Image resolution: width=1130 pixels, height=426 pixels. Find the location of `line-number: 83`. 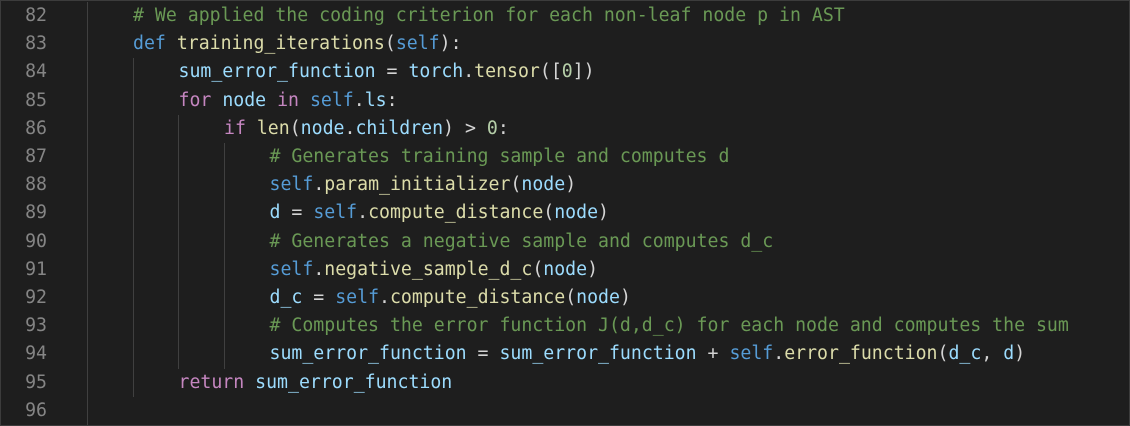

line-number: 83 is located at coordinates (36, 44).